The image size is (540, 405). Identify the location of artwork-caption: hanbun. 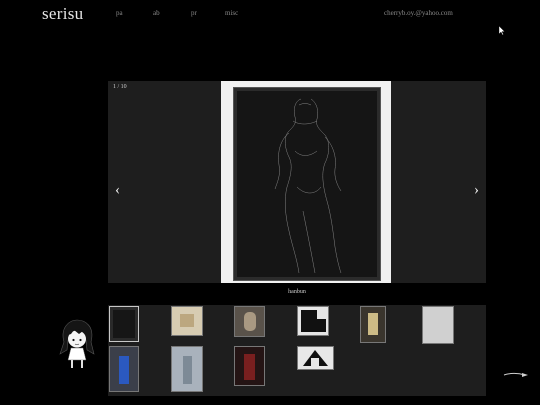
(297, 292).